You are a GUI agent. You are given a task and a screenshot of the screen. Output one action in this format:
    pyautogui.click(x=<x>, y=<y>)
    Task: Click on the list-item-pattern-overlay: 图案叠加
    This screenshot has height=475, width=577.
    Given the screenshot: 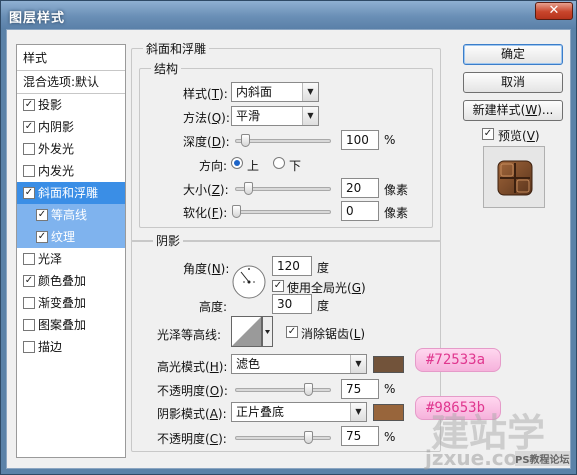 What is the action you would take?
    pyautogui.click(x=71, y=325)
    